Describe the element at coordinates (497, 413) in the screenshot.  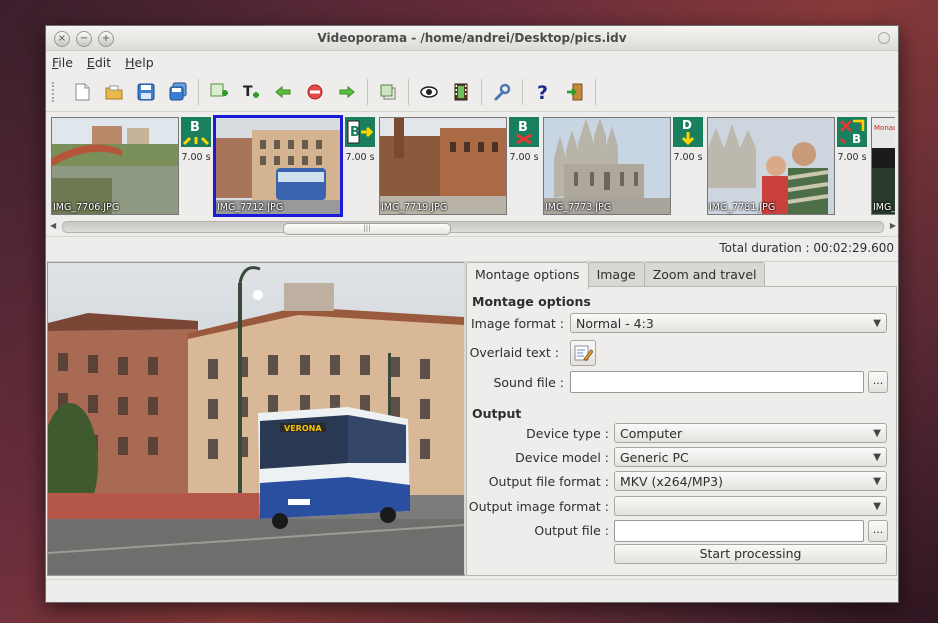
I see `output-section-title: Output` at that location.